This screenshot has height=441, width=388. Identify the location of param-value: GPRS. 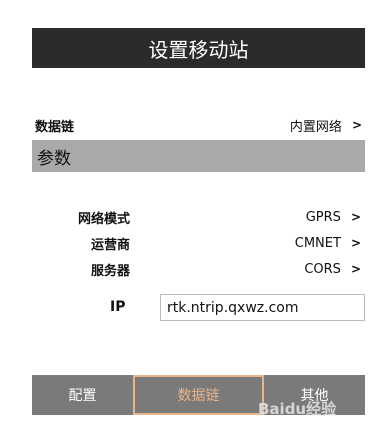
(323, 217).